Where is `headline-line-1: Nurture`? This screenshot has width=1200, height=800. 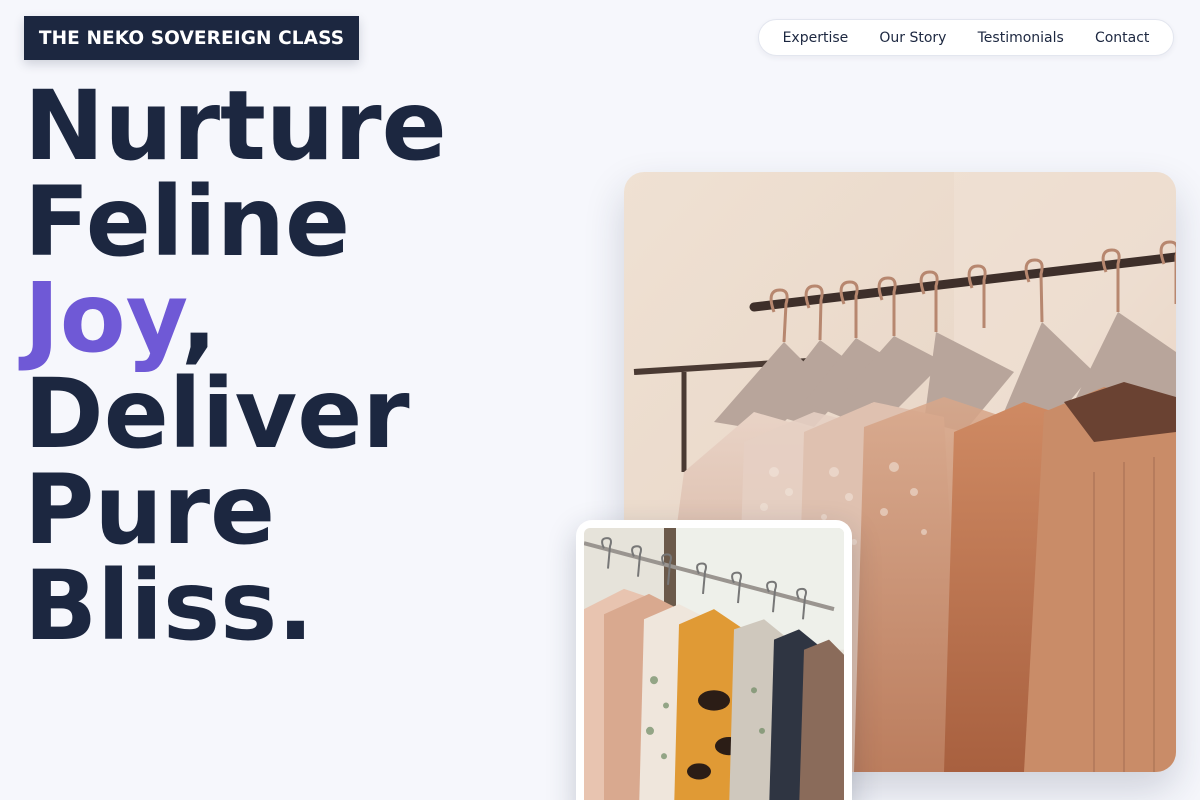
headline-line-1: Nurture is located at coordinates (235, 126).